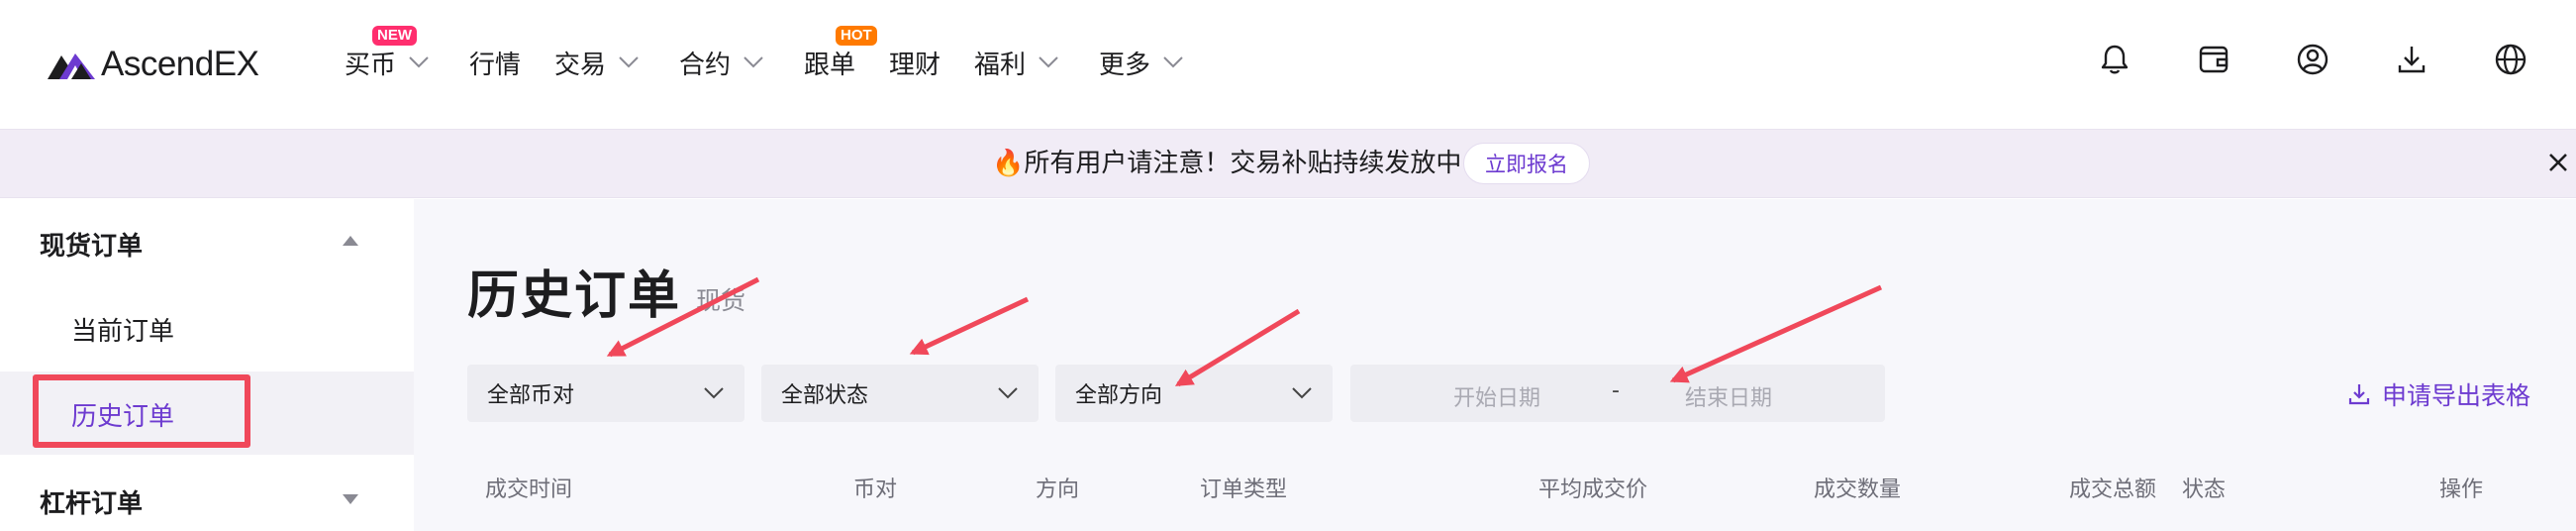  What do you see at coordinates (2113, 490) in the screenshot?
I see `col-header-total: 成交总额` at bounding box center [2113, 490].